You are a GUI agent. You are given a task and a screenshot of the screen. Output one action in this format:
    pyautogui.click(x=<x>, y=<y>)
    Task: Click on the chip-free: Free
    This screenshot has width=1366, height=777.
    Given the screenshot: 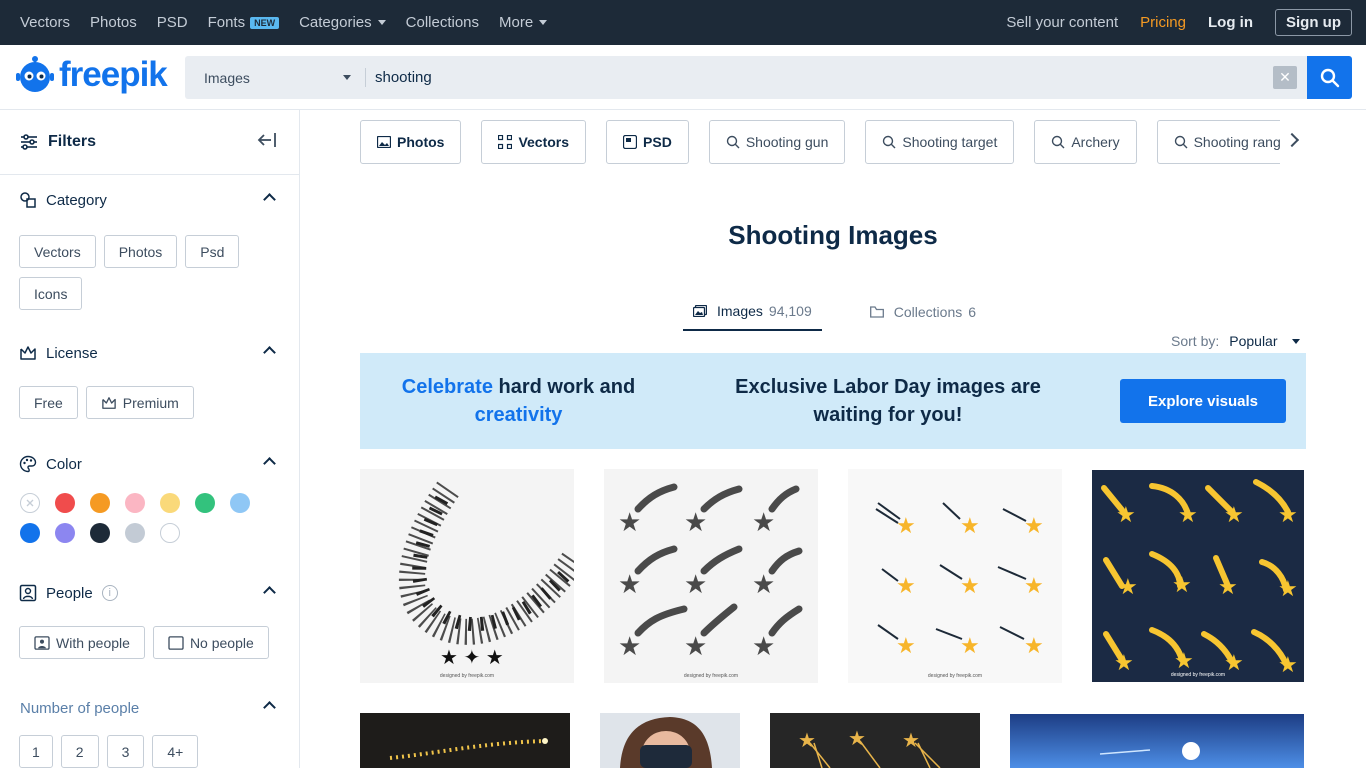 What is the action you would take?
    pyautogui.click(x=48, y=402)
    